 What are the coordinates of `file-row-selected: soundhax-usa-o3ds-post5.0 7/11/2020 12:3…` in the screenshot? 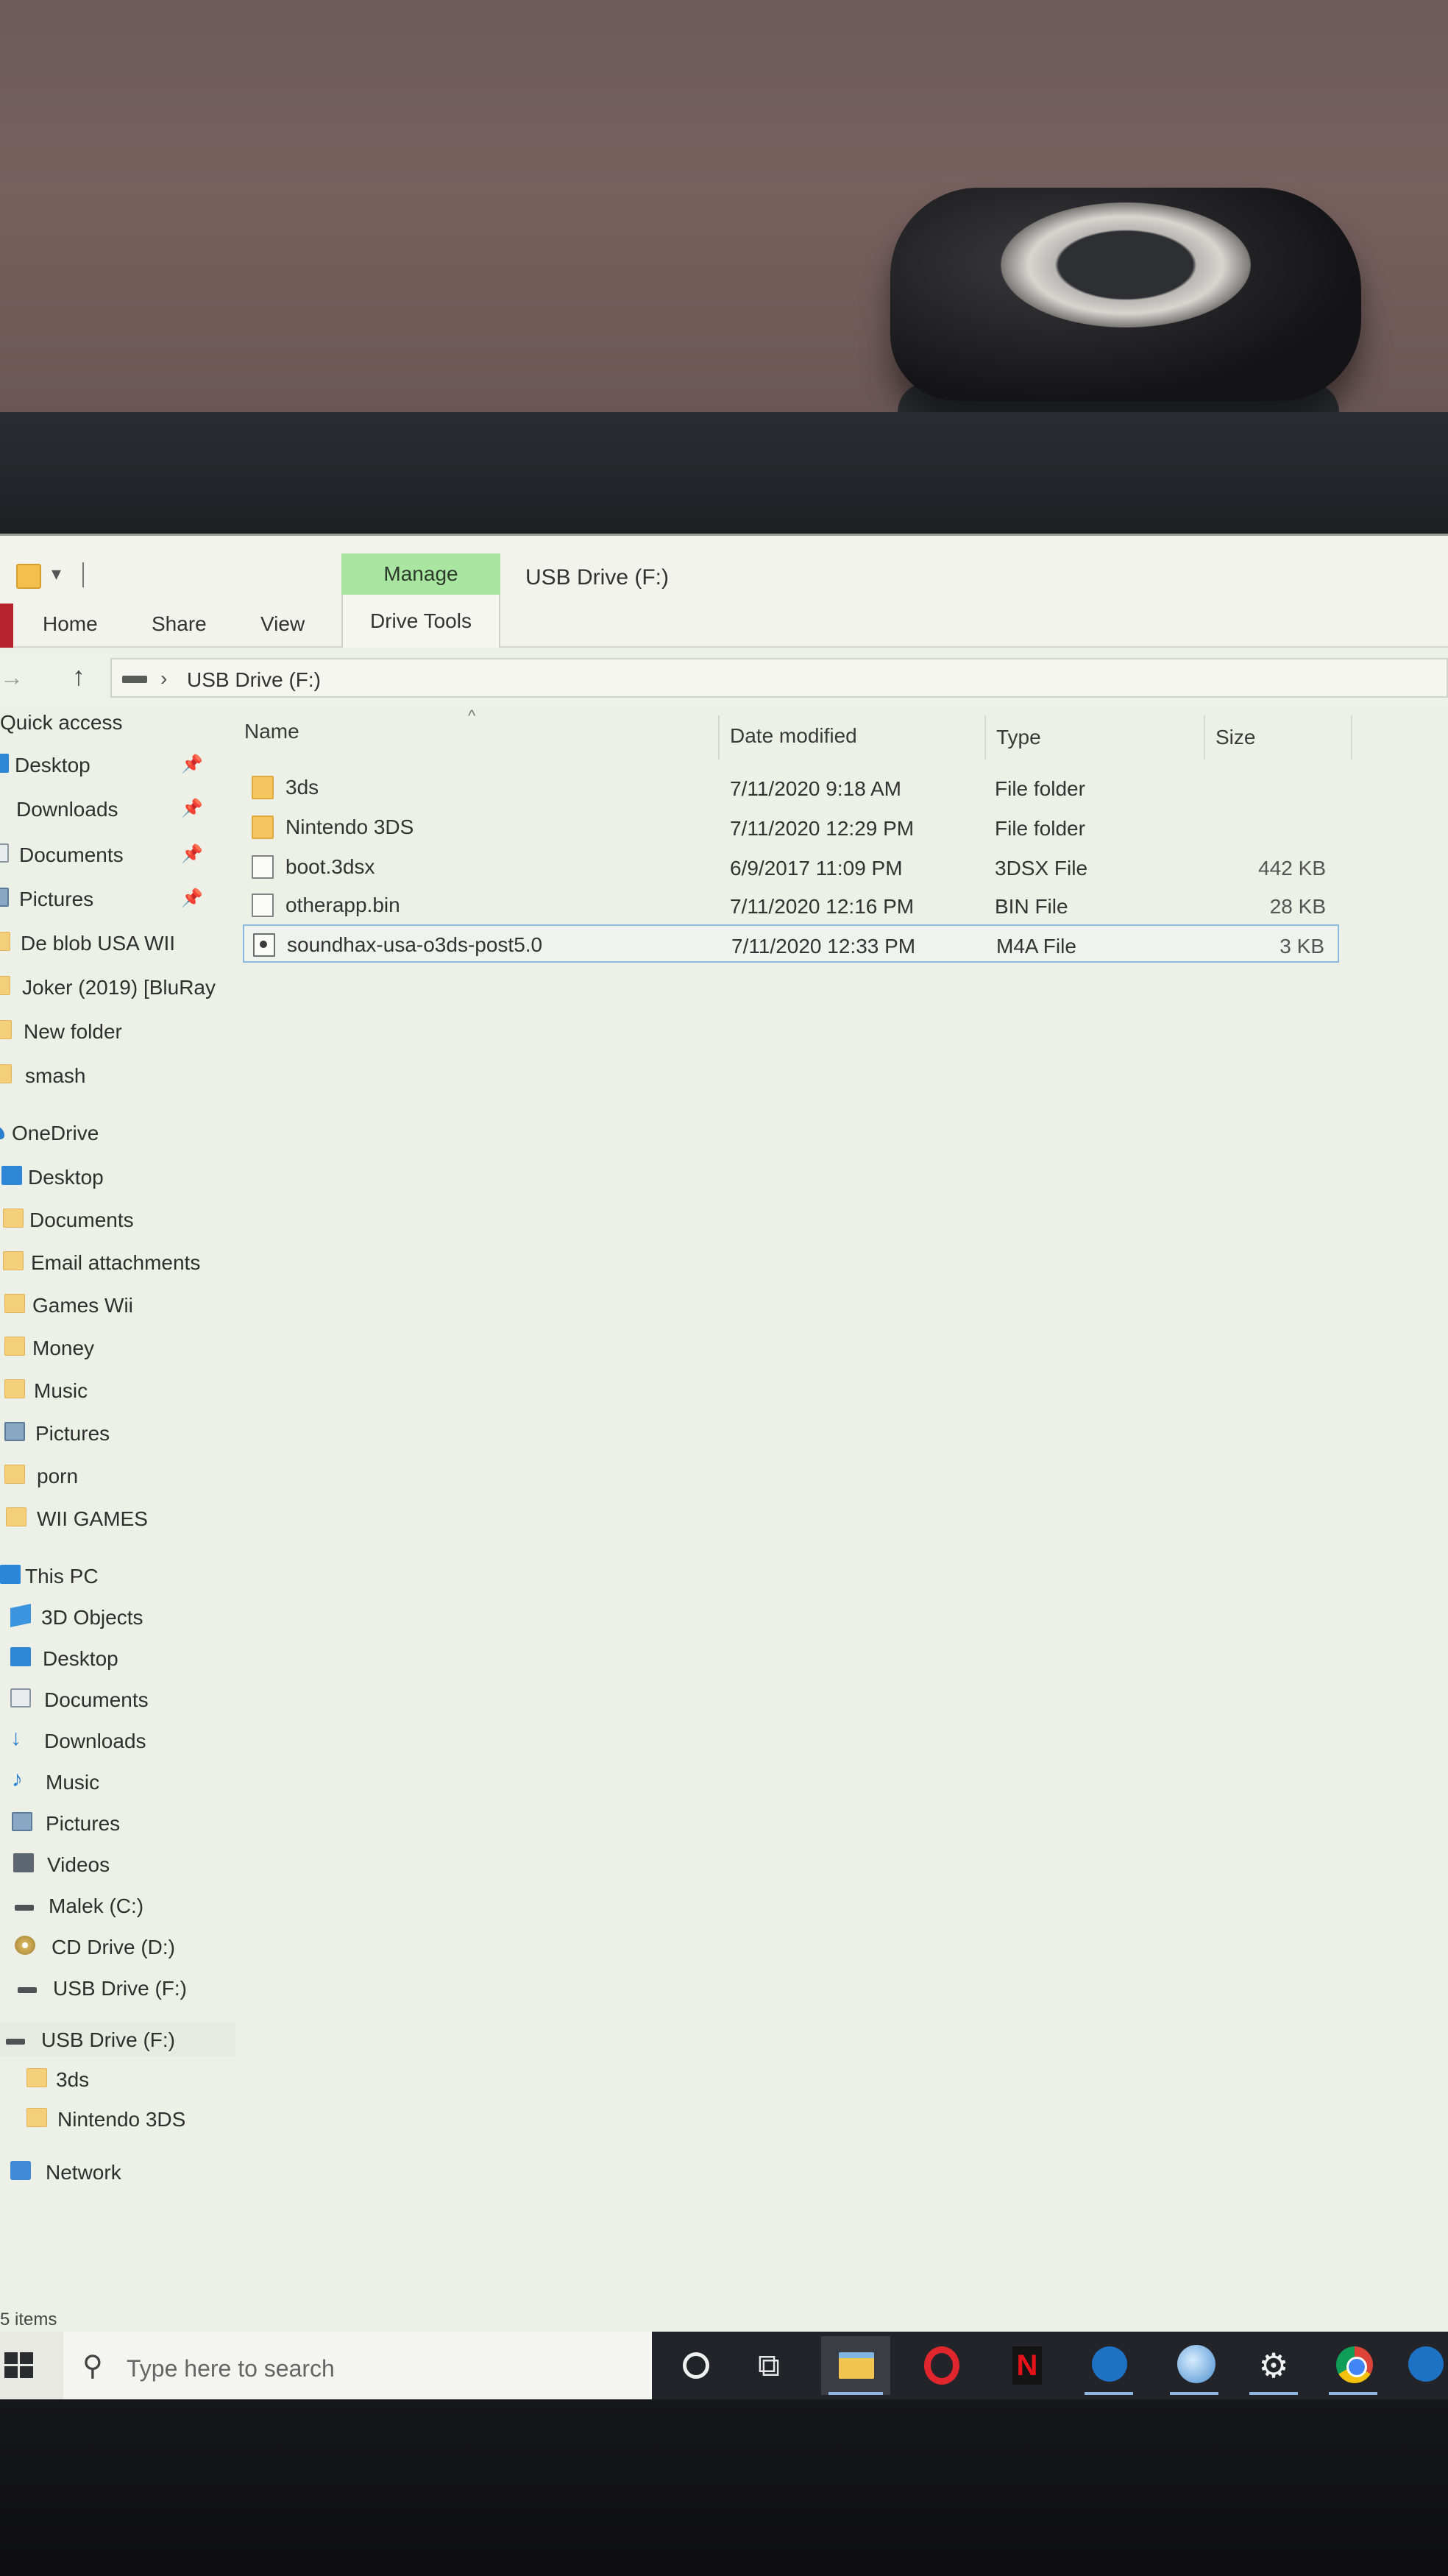 It's located at (791, 943).